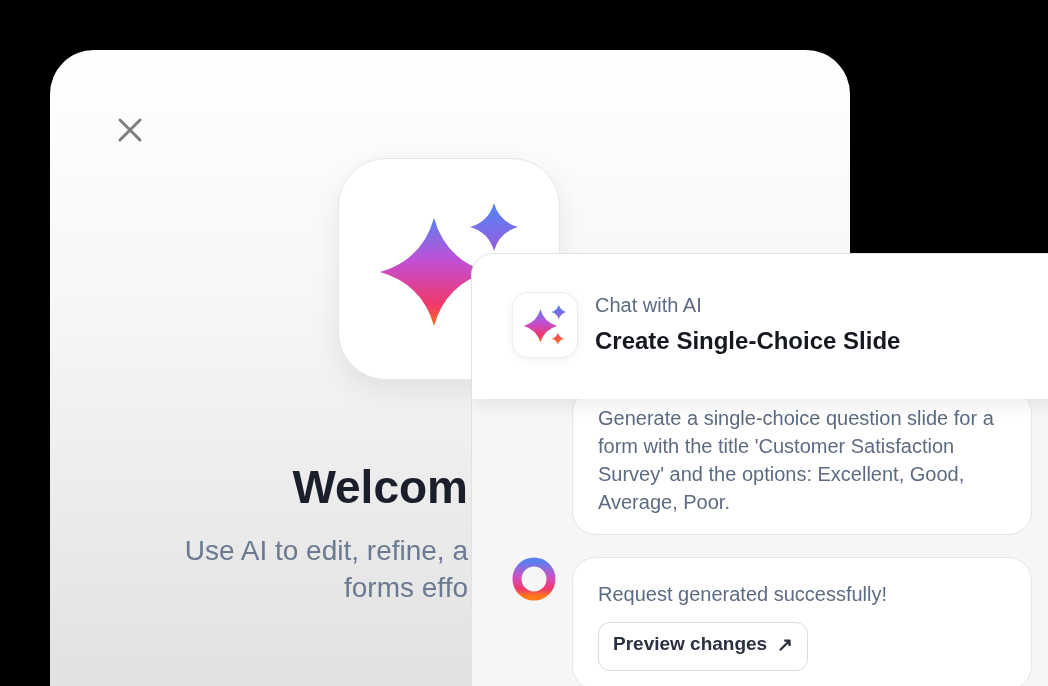 This screenshot has height=686, width=1048. Describe the element at coordinates (748, 341) in the screenshot. I see `chat-title: Create Single-Choice Slide` at that location.